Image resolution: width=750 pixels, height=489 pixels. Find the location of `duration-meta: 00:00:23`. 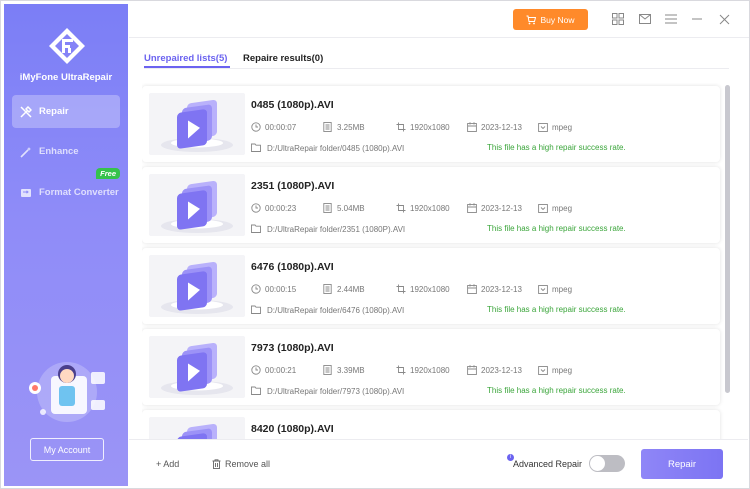

duration-meta: 00:00:23 is located at coordinates (273, 208).